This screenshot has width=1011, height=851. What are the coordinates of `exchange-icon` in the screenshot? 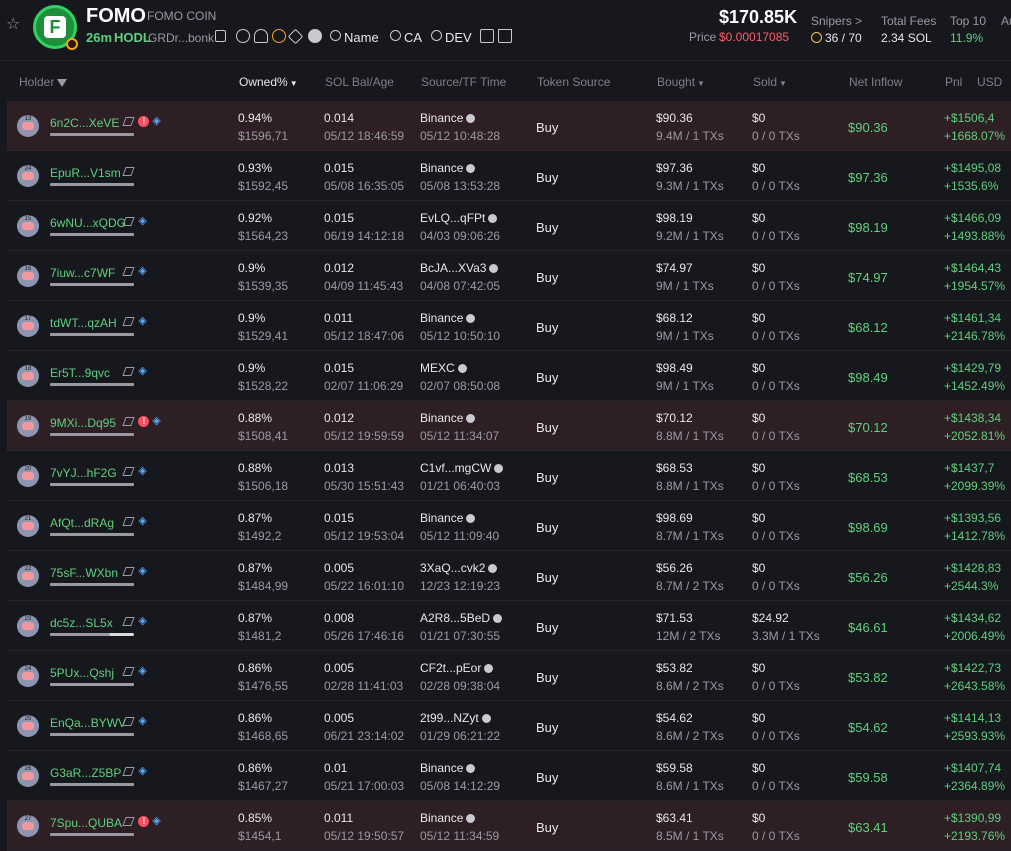 It's located at (315, 36).